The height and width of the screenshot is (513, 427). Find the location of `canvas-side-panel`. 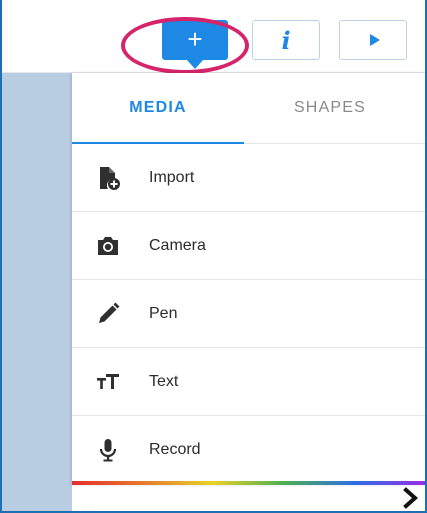

canvas-side-panel is located at coordinates (37, 292).